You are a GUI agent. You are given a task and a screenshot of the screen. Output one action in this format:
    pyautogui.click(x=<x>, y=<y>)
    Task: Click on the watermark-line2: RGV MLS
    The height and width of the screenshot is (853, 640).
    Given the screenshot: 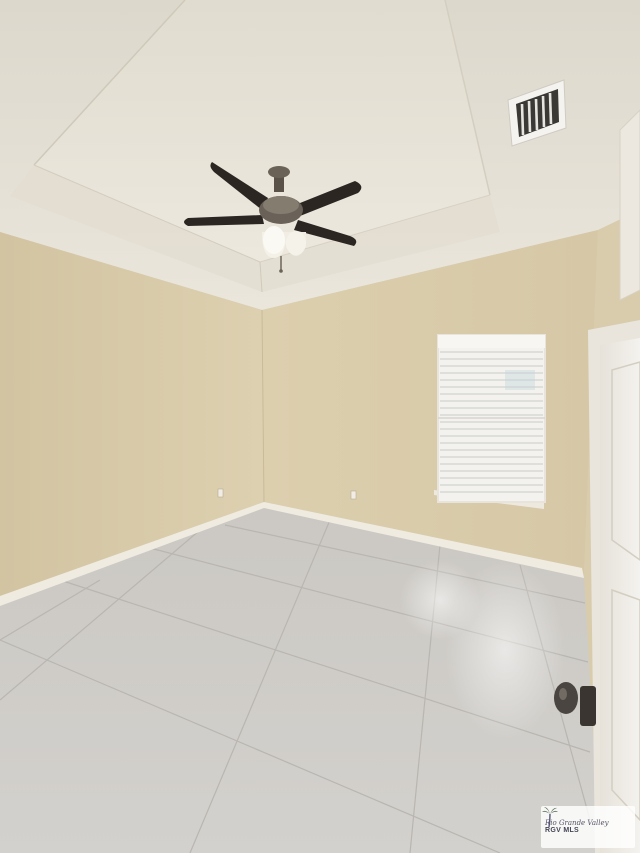 What is the action you would take?
    pyautogui.click(x=562, y=830)
    